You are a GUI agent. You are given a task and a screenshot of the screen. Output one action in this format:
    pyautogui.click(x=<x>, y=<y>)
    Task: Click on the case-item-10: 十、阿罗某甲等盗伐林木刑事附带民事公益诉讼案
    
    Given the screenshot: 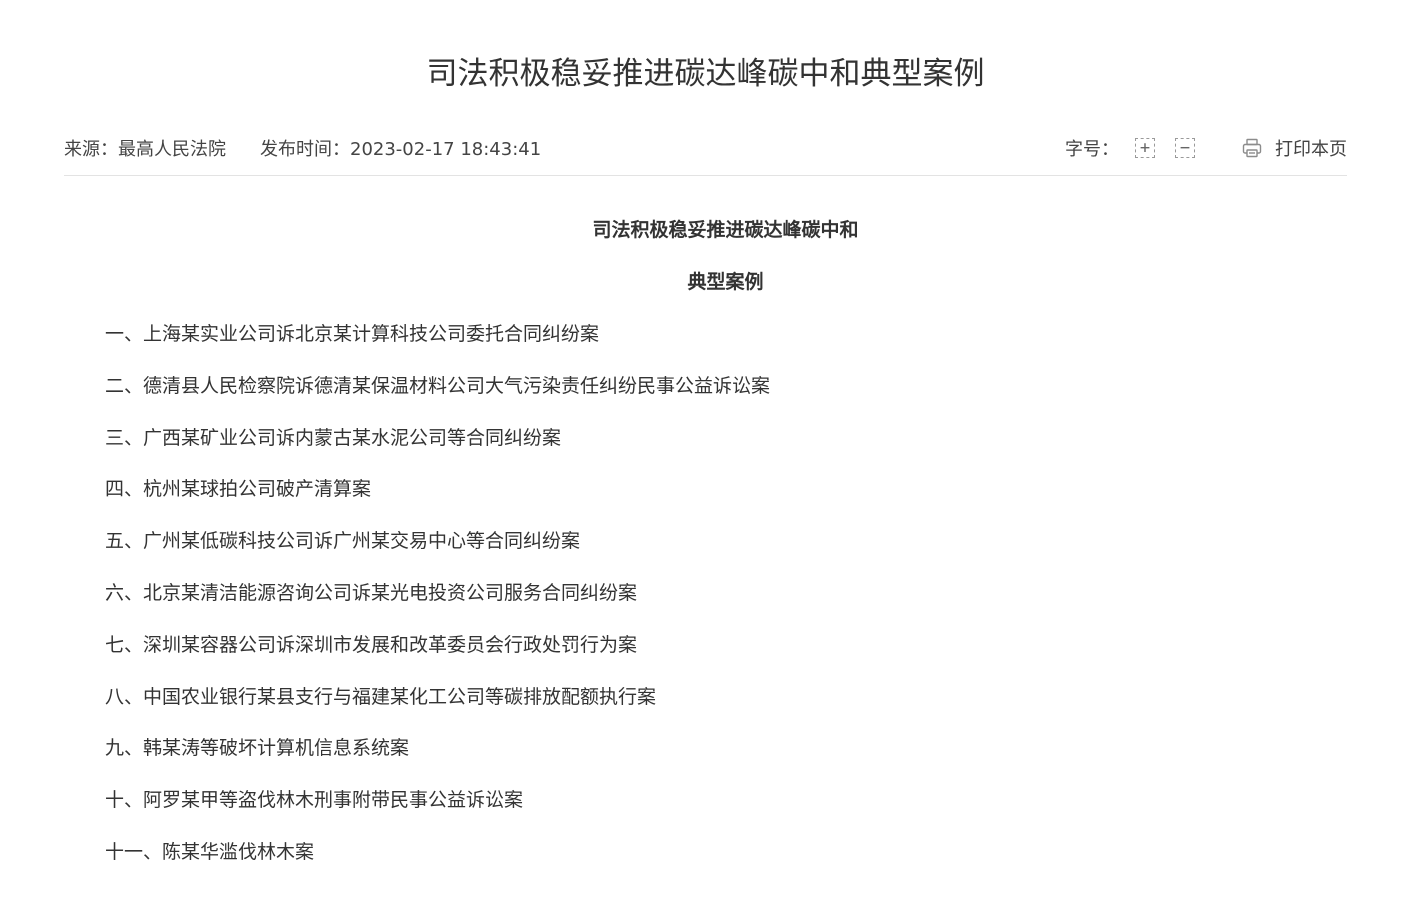 What is the action you would take?
    pyautogui.click(x=314, y=800)
    